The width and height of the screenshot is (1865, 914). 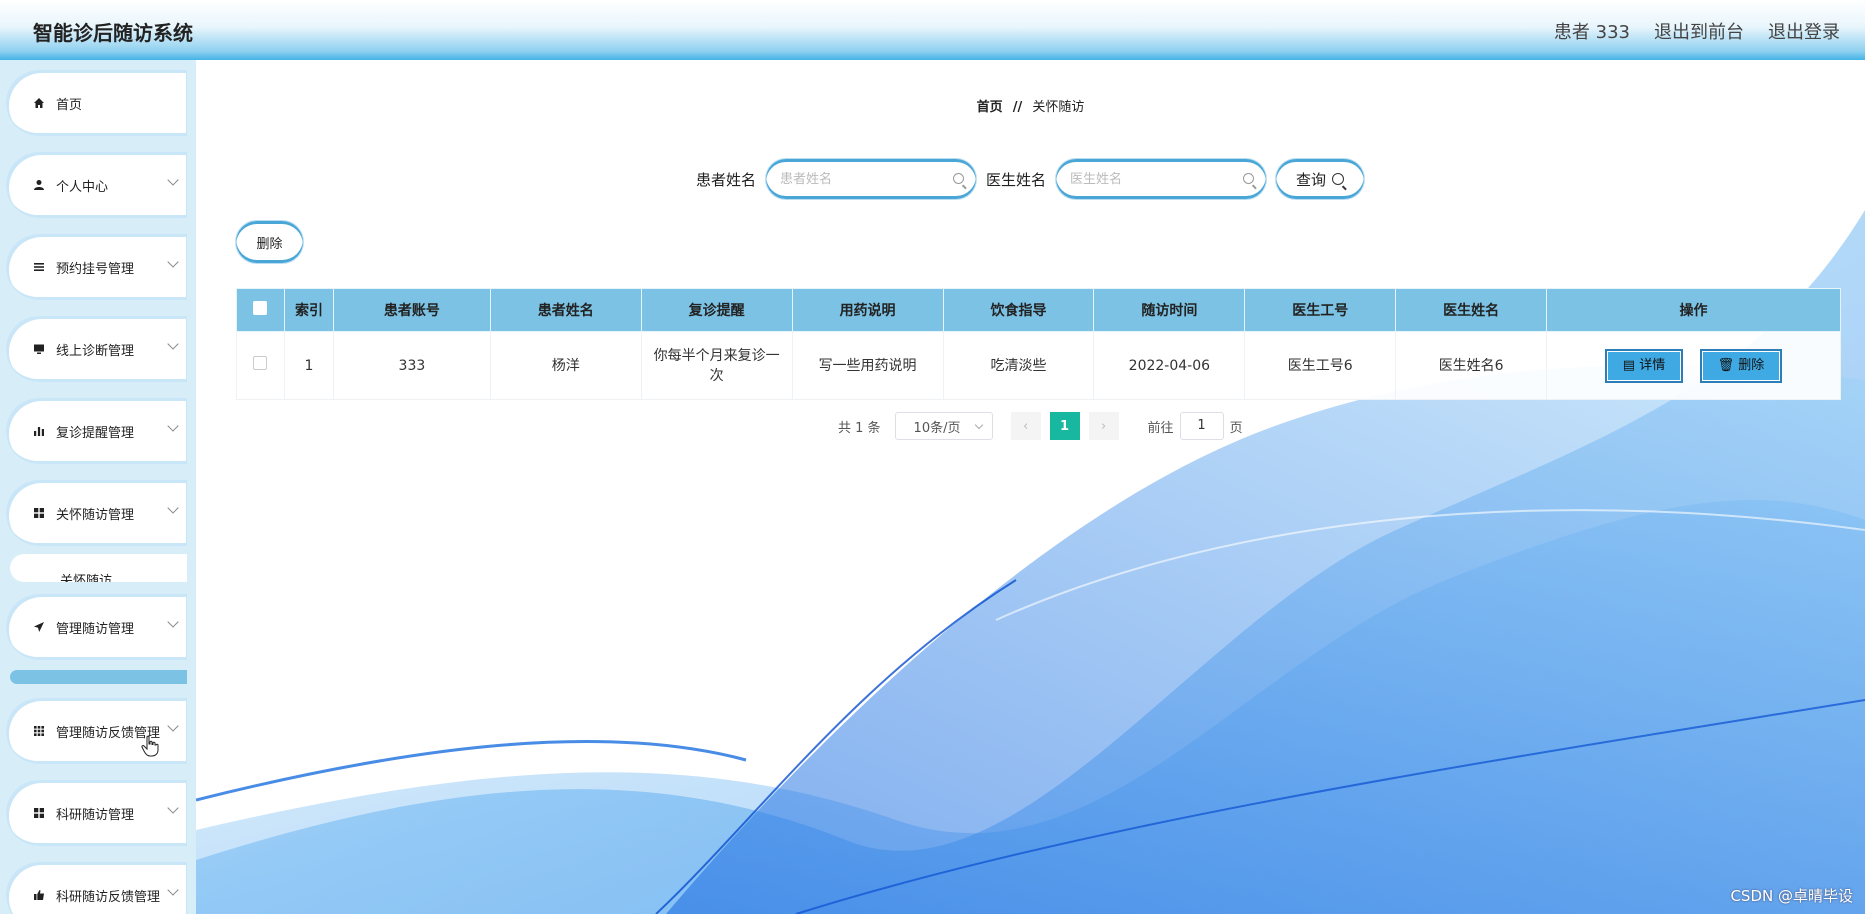 What do you see at coordinates (1169, 365) in the screenshot?
I see `cell-time: 2022-04-06` at bounding box center [1169, 365].